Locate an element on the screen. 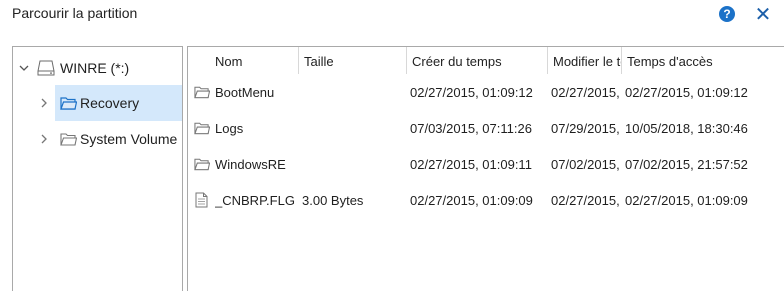 The image size is (784, 291). accessed-time: 07/02/2015, 21:57:52 is located at coordinates (686, 164).